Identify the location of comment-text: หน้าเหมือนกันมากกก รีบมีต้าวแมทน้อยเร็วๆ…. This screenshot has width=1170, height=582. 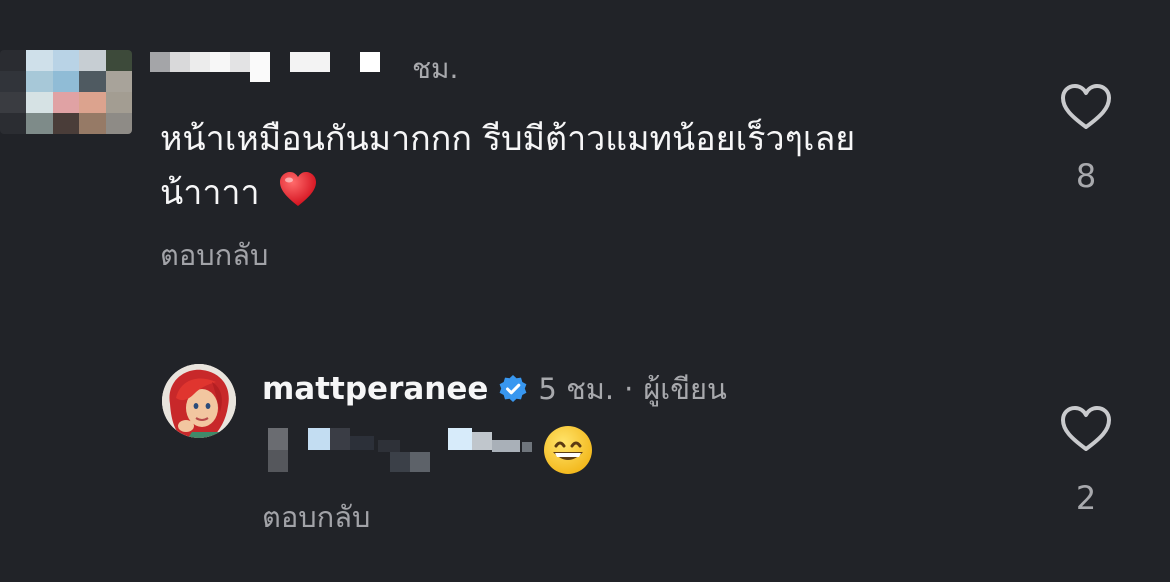
(580, 166).